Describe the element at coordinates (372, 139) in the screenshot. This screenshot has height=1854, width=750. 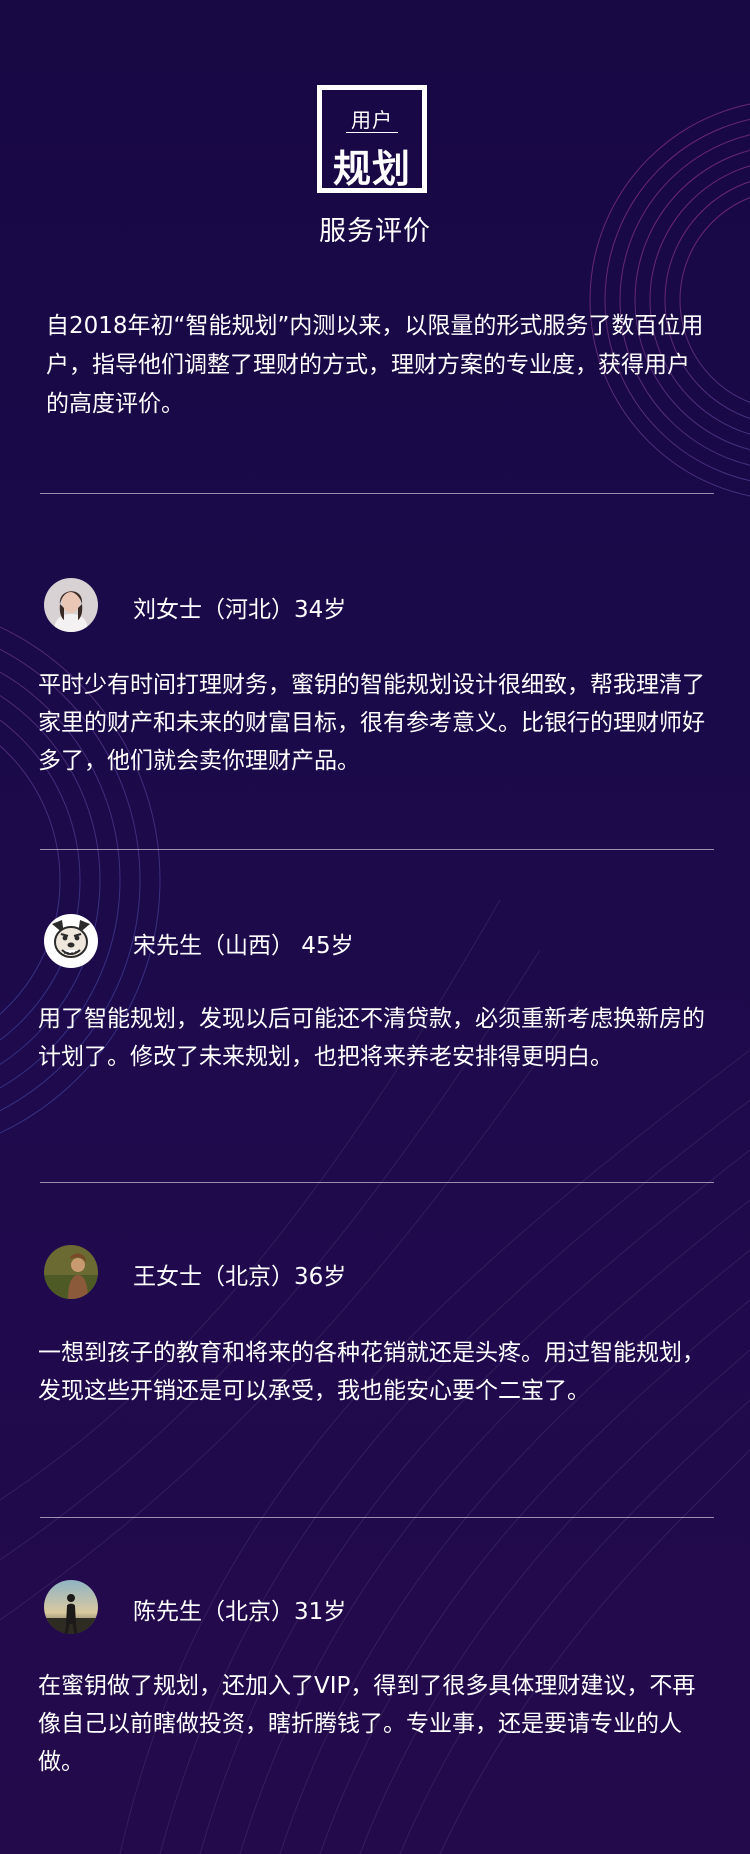
I see `logo-box: 用户 规划` at that location.